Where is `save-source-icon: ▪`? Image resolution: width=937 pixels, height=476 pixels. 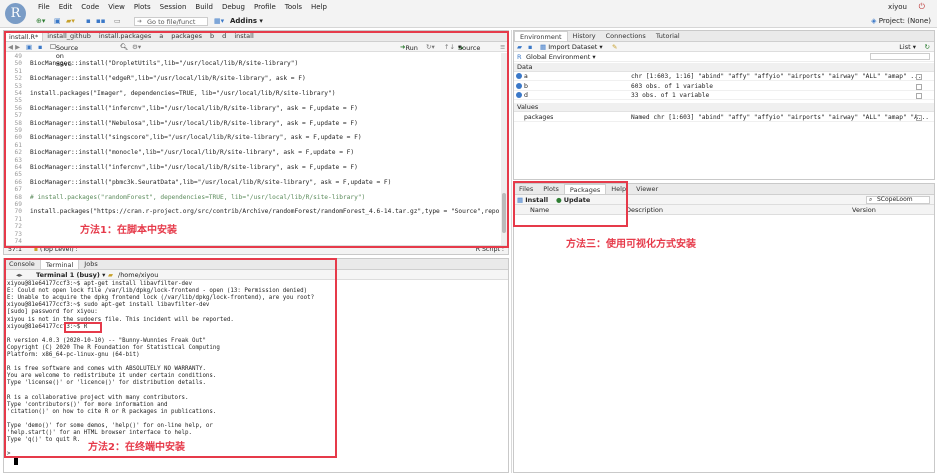
save-source-icon: ▪ is located at coordinates (40, 47).